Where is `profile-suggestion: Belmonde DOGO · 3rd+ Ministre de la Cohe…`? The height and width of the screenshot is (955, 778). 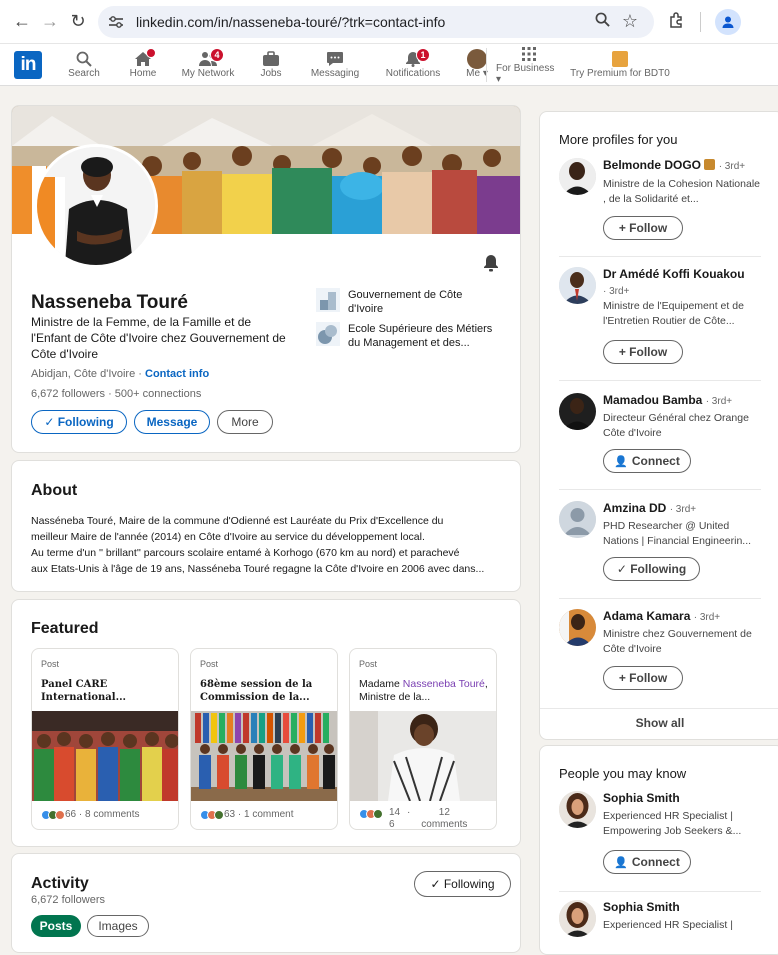 profile-suggestion: Belmonde DOGO · 3rd+ Ministre de la Cohe… is located at coordinates (659, 203).